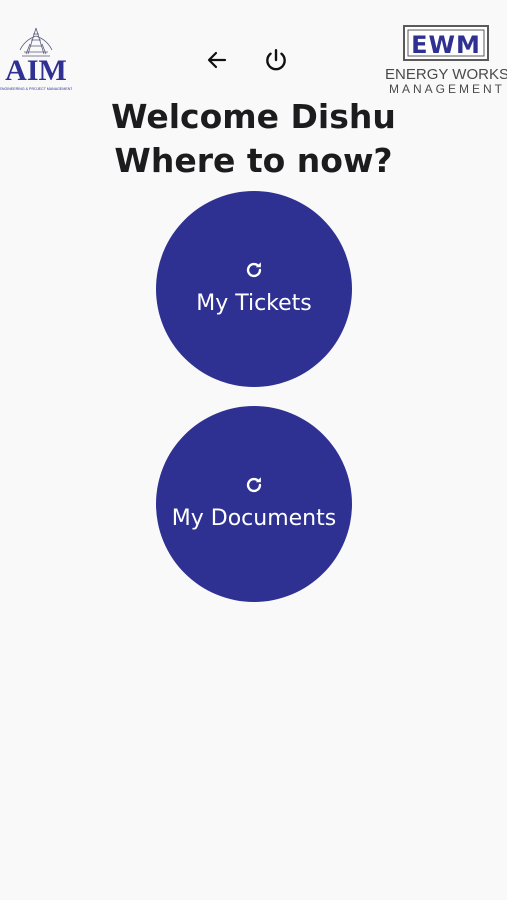 The width and height of the screenshot is (507, 900). What do you see at coordinates (36, 70) in the screenshot?
I see `aim-logo-wordmark: AIM` at bounding box center [36, 70].